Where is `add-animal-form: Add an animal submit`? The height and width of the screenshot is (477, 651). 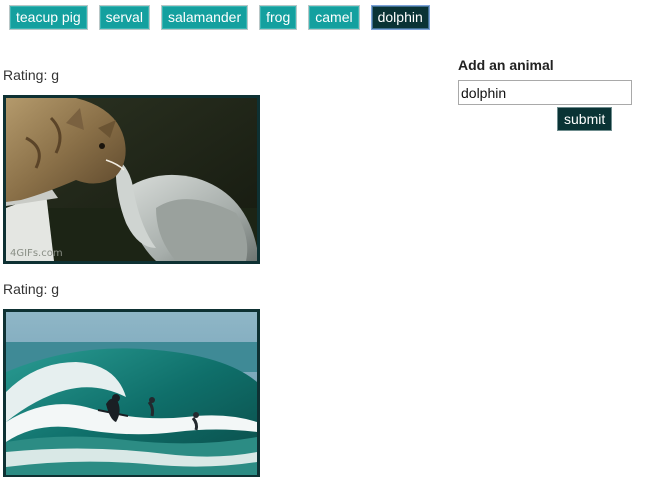 add-animal-form: Add an animal submit is located at coordinates (548, 93).